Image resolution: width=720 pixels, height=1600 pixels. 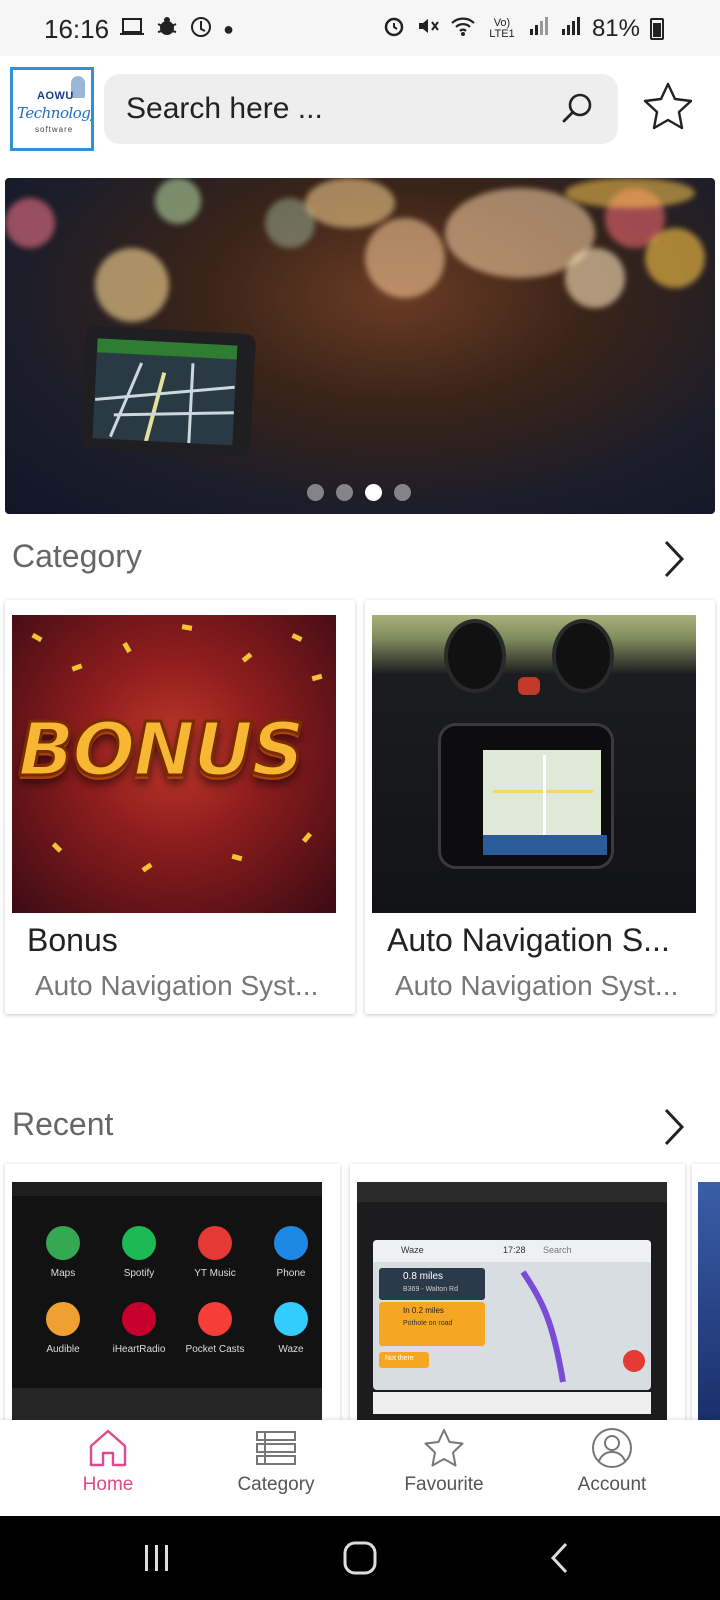 I want to click on car-dashboard-image, so click(x=534, y=764).